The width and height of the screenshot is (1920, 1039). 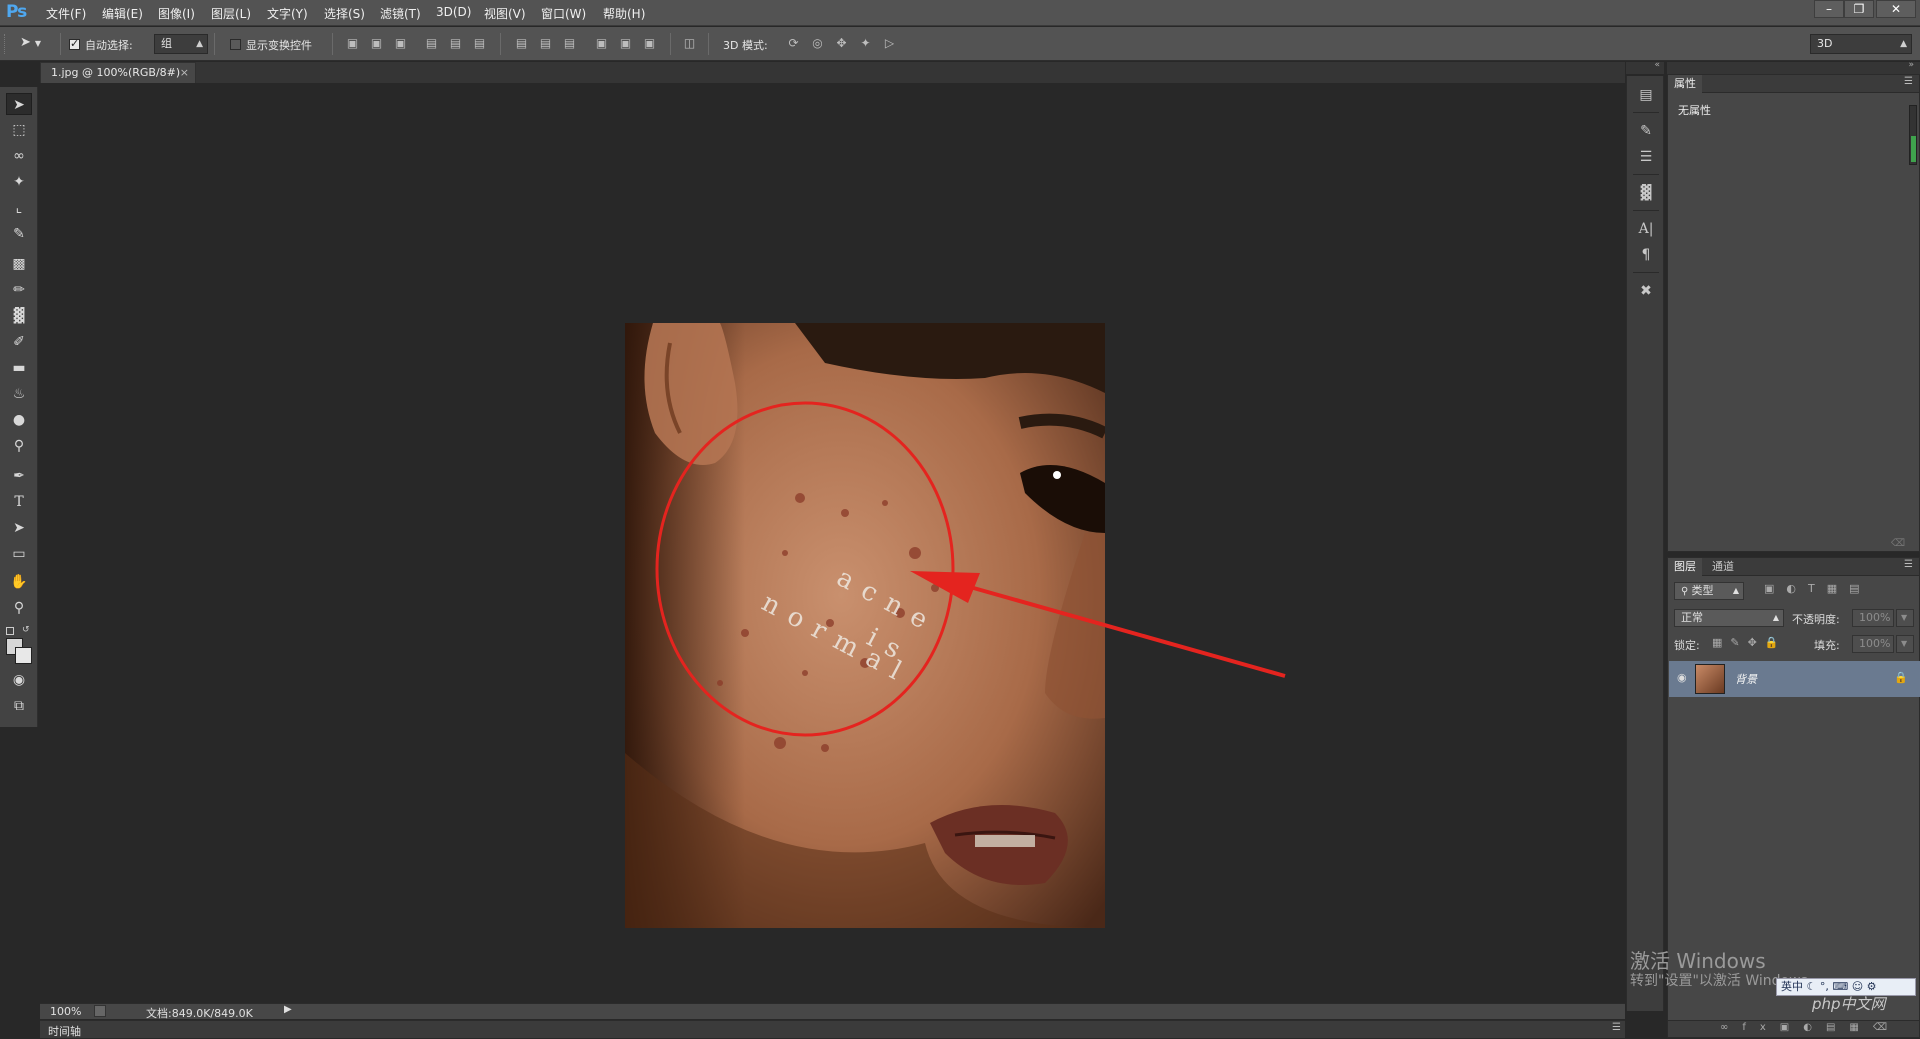 What do you see at coordinates (19, 394) in the screenshot?
I see `paint-bucket-tool-icon: ♨` at bounding box center [19, 394].